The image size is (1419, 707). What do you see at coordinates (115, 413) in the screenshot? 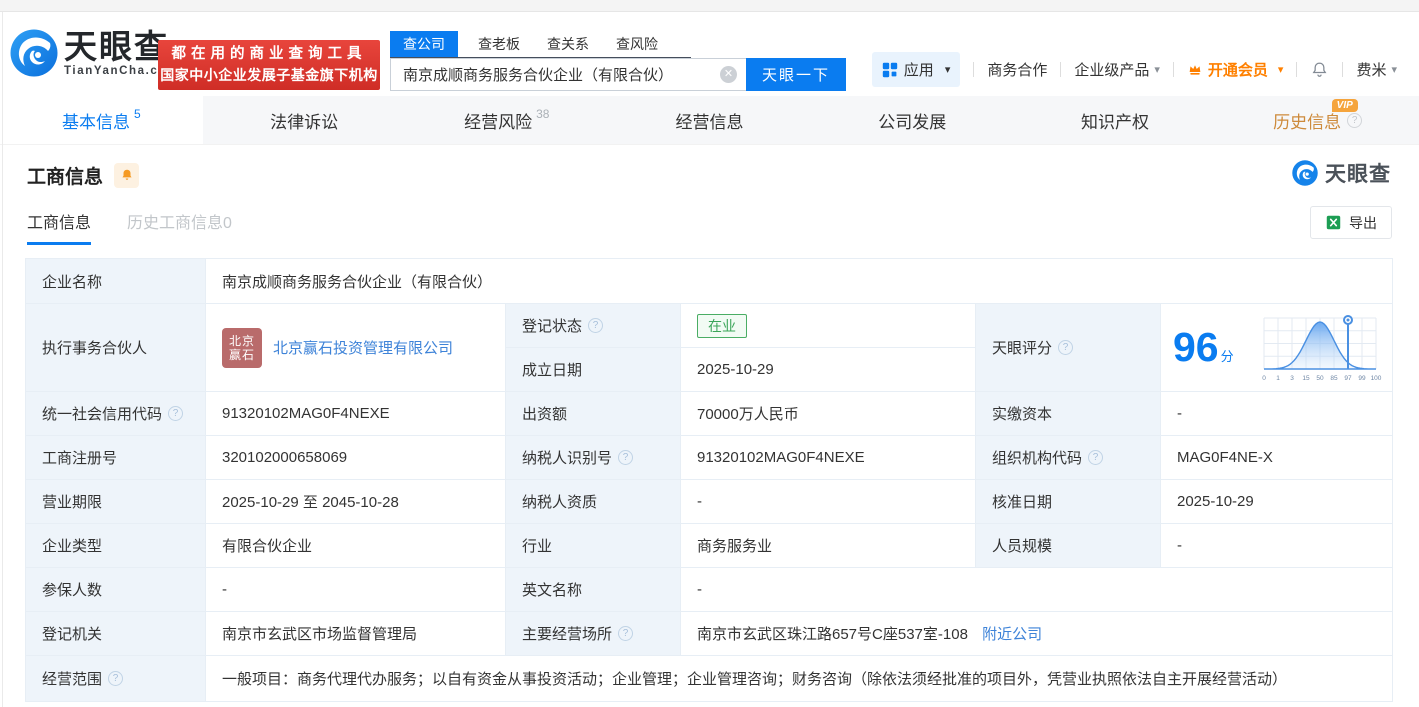
I see `field-label: 统一社会信用代码?` at bounding box center [115, 413].